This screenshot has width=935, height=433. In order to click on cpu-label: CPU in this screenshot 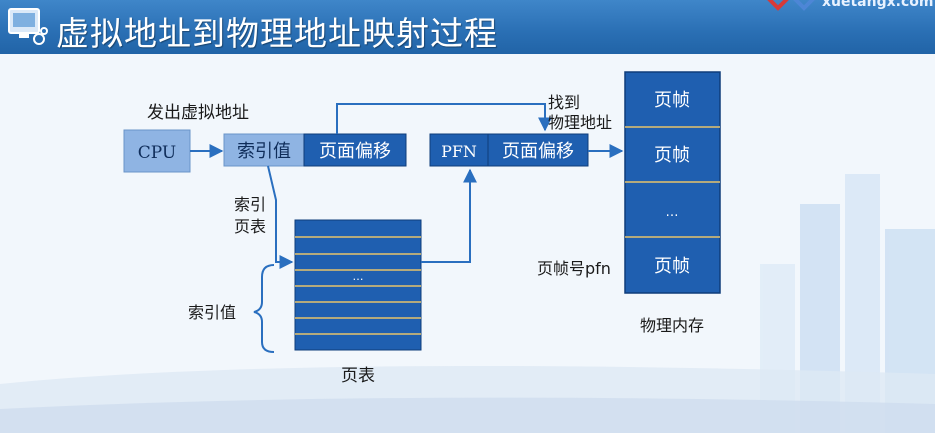, I will do `click(157, 153)`.